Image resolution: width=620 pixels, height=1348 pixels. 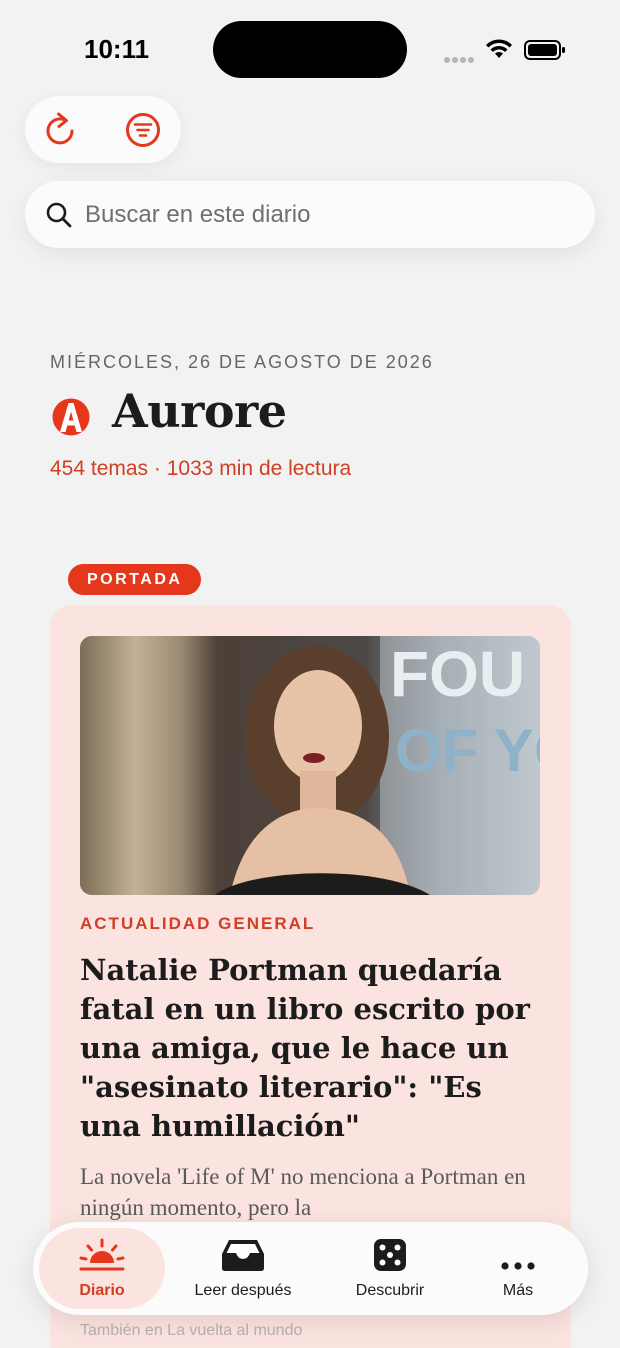 I want to click on filter-button, so click(x=143, y=130).